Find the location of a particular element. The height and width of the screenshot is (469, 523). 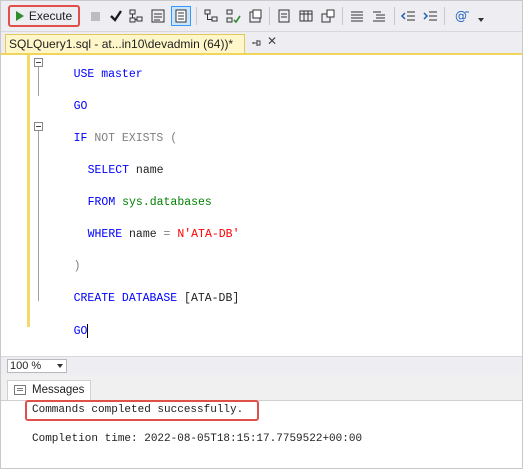

decrease-indent-icon is located at coordinates (408, 16).